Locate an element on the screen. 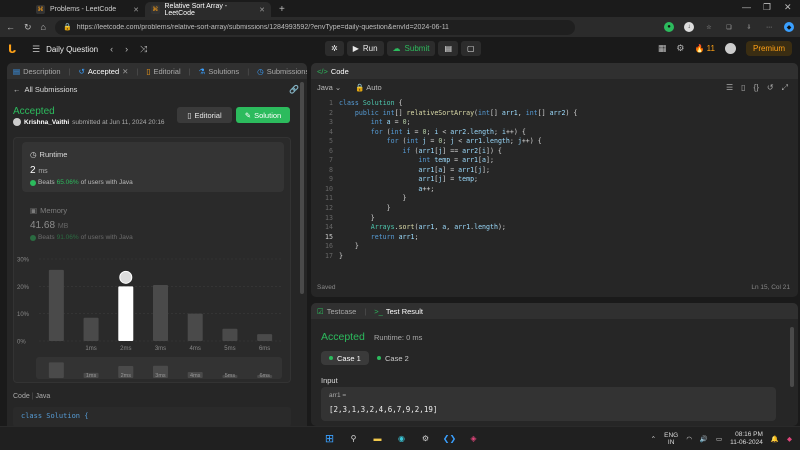 This screenshot has height=450, width=800. collections-icon: ❏ is located at coordinates (729, 27).